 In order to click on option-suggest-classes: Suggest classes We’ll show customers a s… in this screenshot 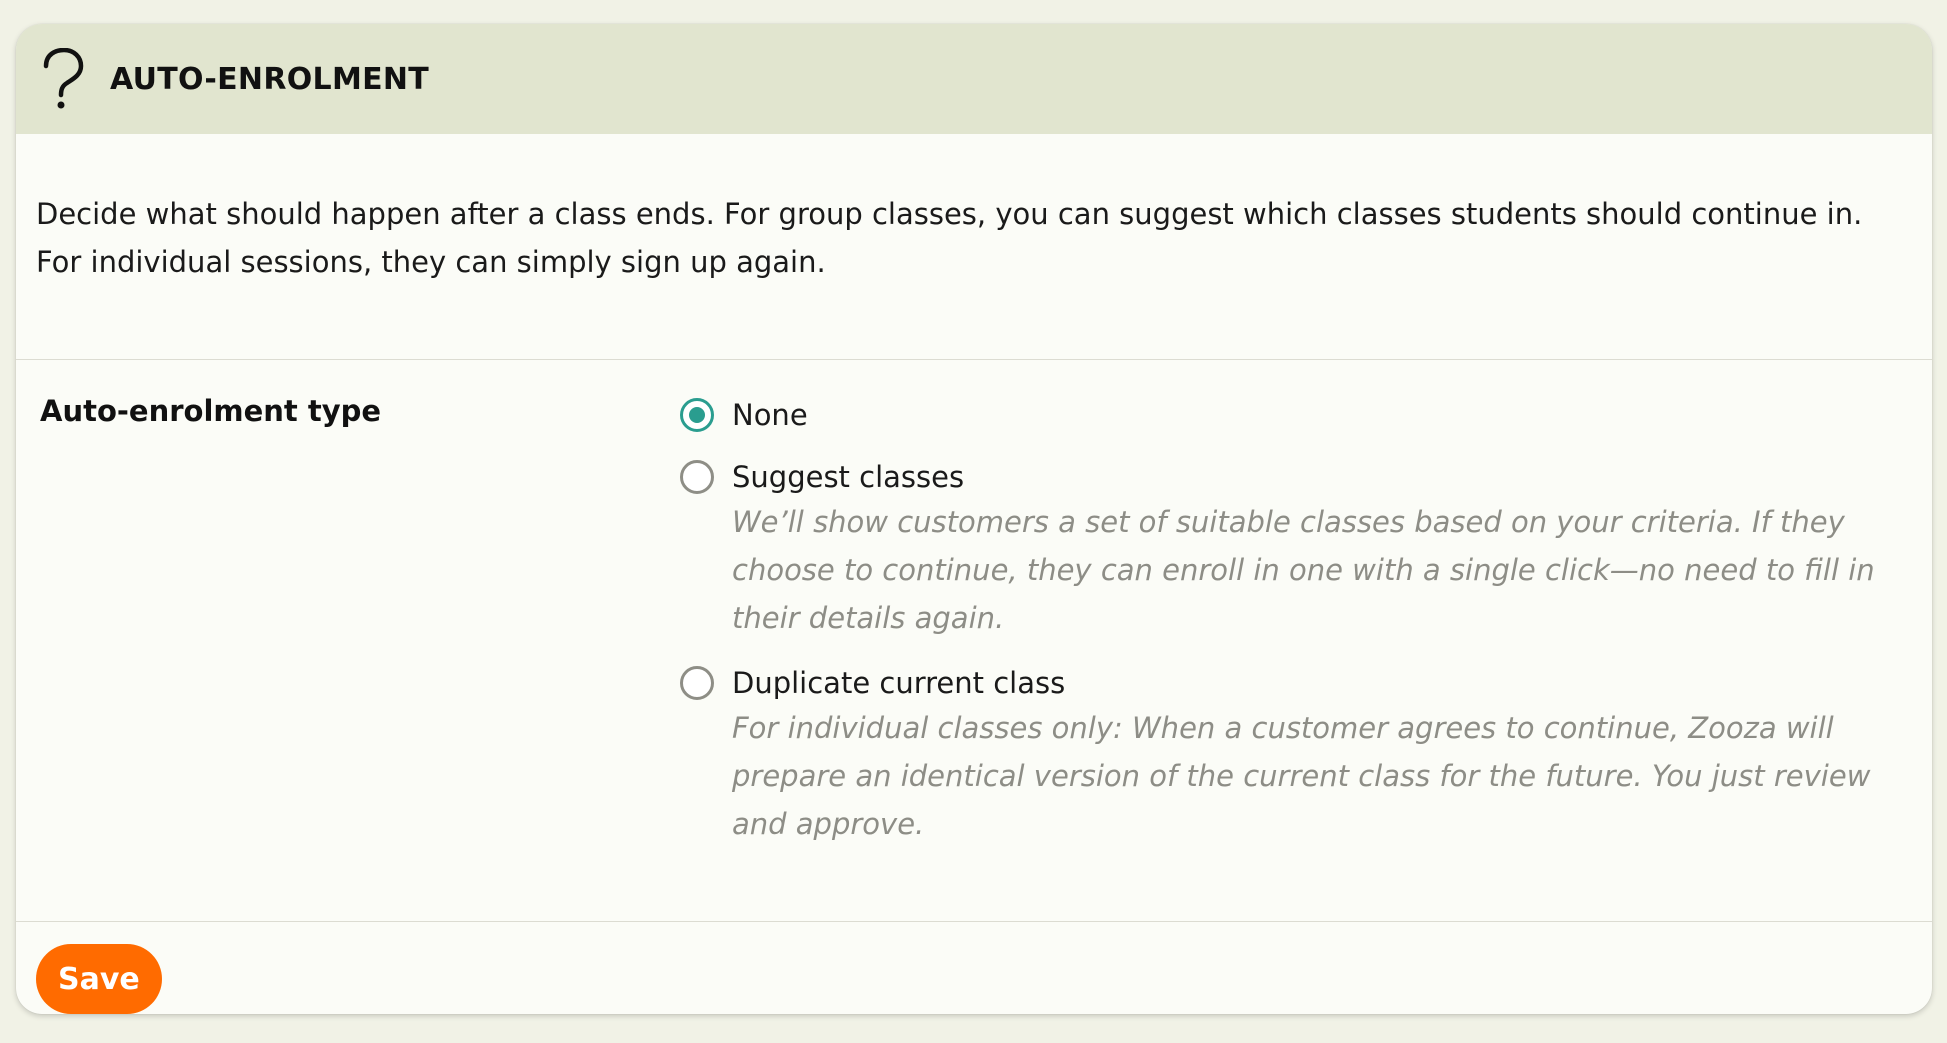, I will do `click(1286, 549)`.